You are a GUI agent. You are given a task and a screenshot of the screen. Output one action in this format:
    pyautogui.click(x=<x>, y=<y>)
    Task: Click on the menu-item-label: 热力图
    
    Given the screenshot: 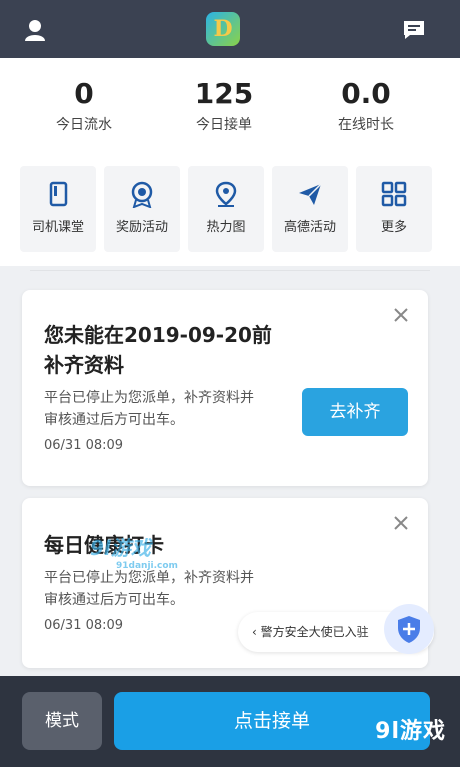 What is the action you would take?
    pyautogui.click(x=226, y=227)
    